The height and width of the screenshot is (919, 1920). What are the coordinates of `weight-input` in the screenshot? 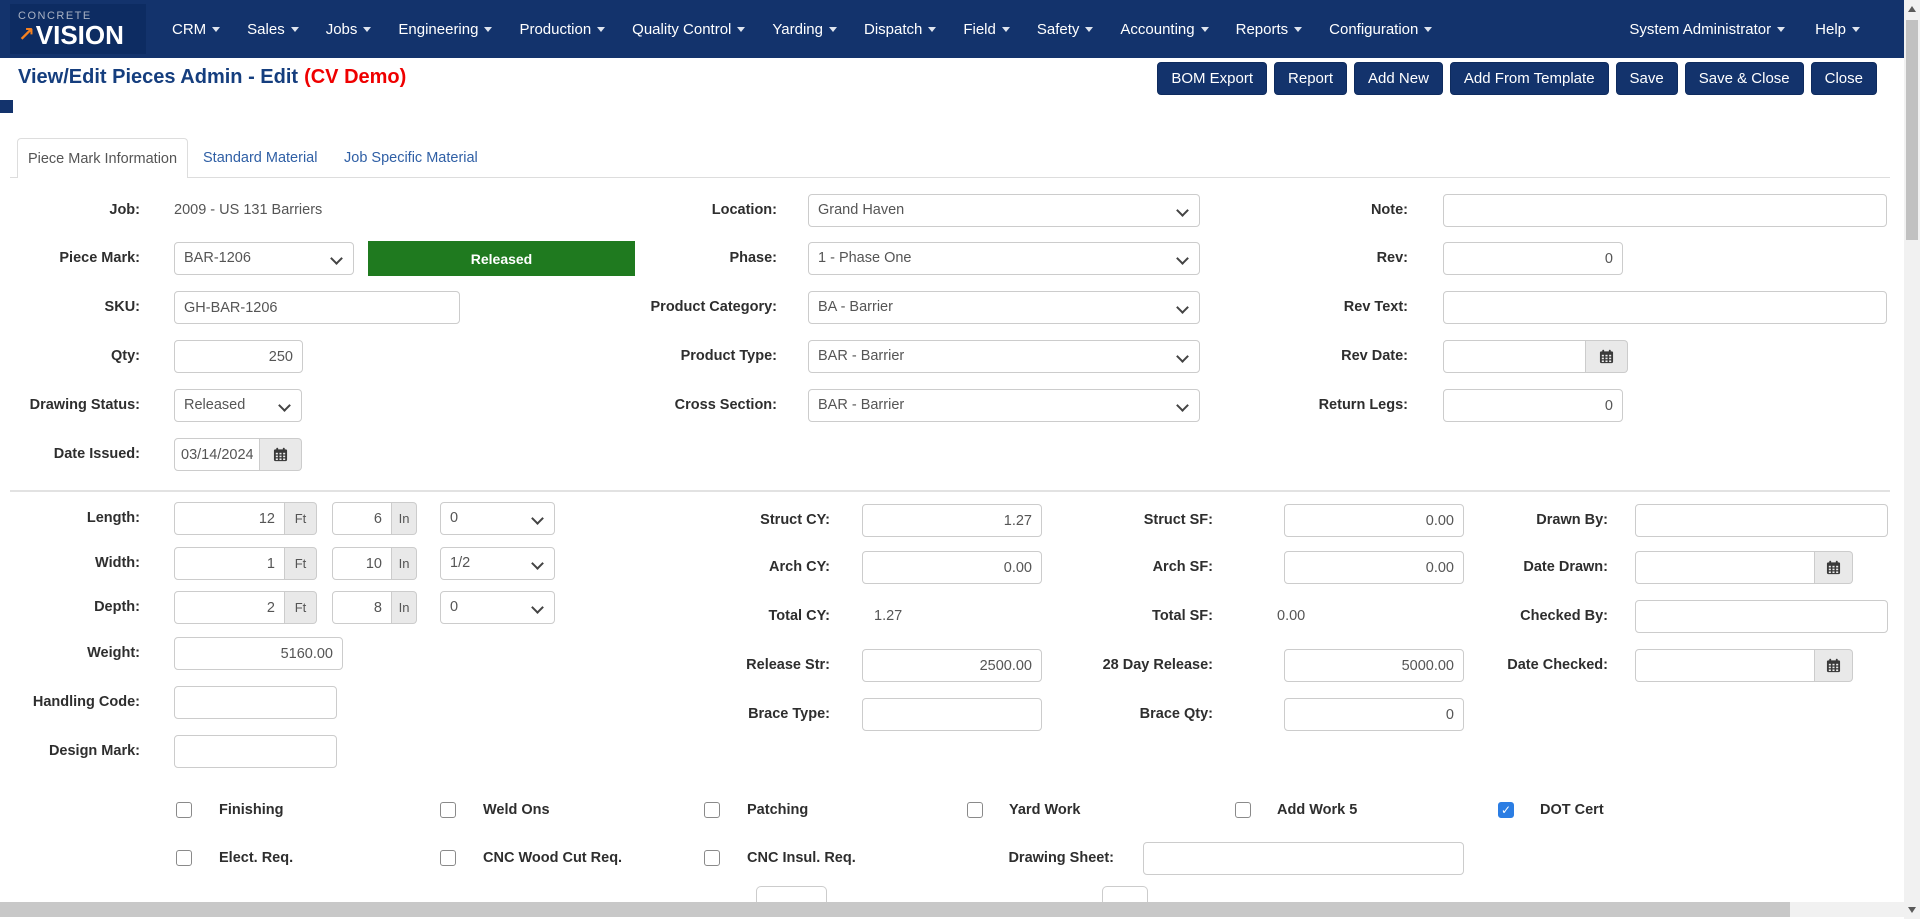 It's located at (258, 653).